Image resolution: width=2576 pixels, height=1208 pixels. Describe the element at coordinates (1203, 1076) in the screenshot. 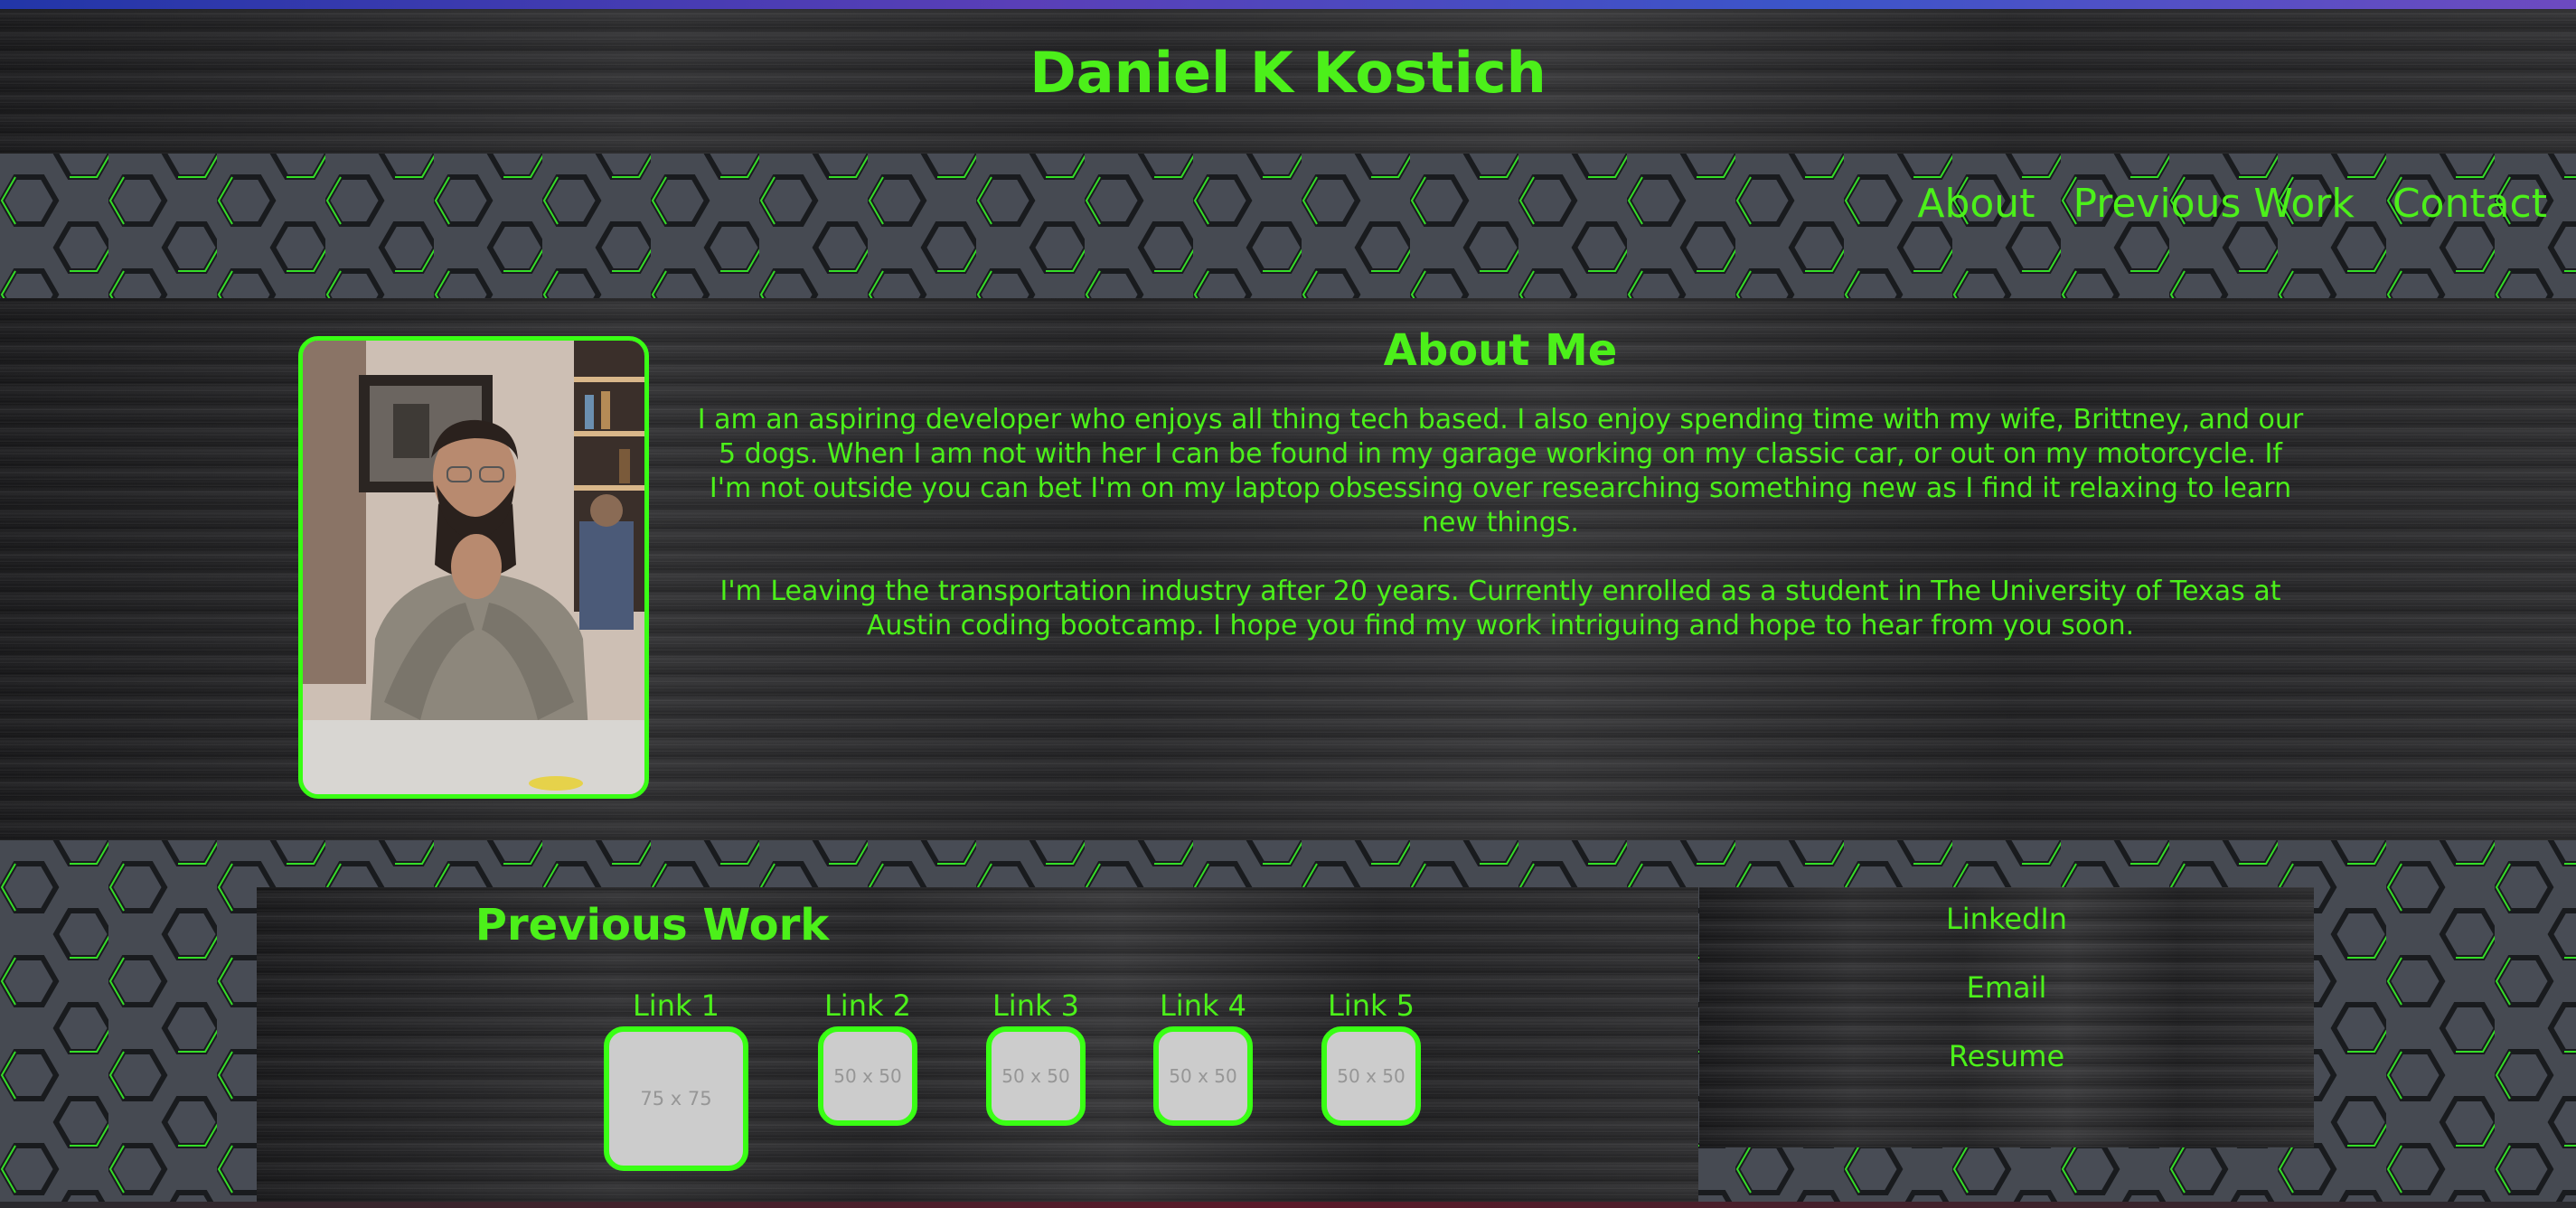

I see `work-thumbnail-4: 50 x 50` at that location.